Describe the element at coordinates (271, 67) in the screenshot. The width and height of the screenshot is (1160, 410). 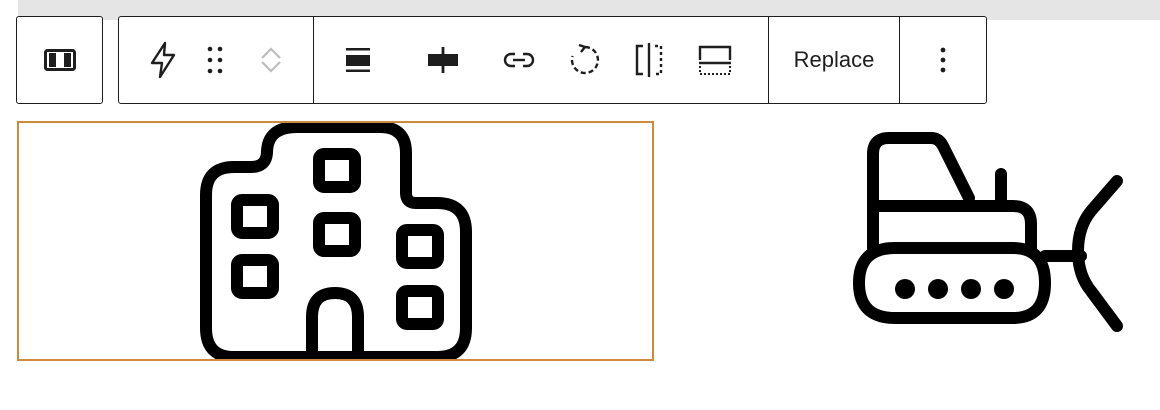
I see `chevron-down-icon` at that location.